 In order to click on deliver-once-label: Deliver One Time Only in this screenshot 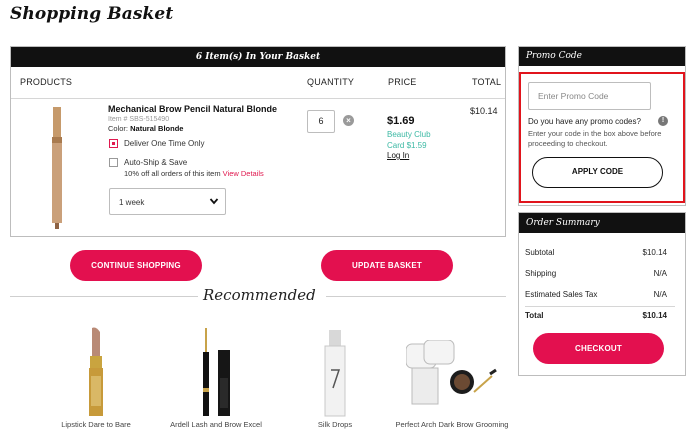, I will do `click(164, 143)`.